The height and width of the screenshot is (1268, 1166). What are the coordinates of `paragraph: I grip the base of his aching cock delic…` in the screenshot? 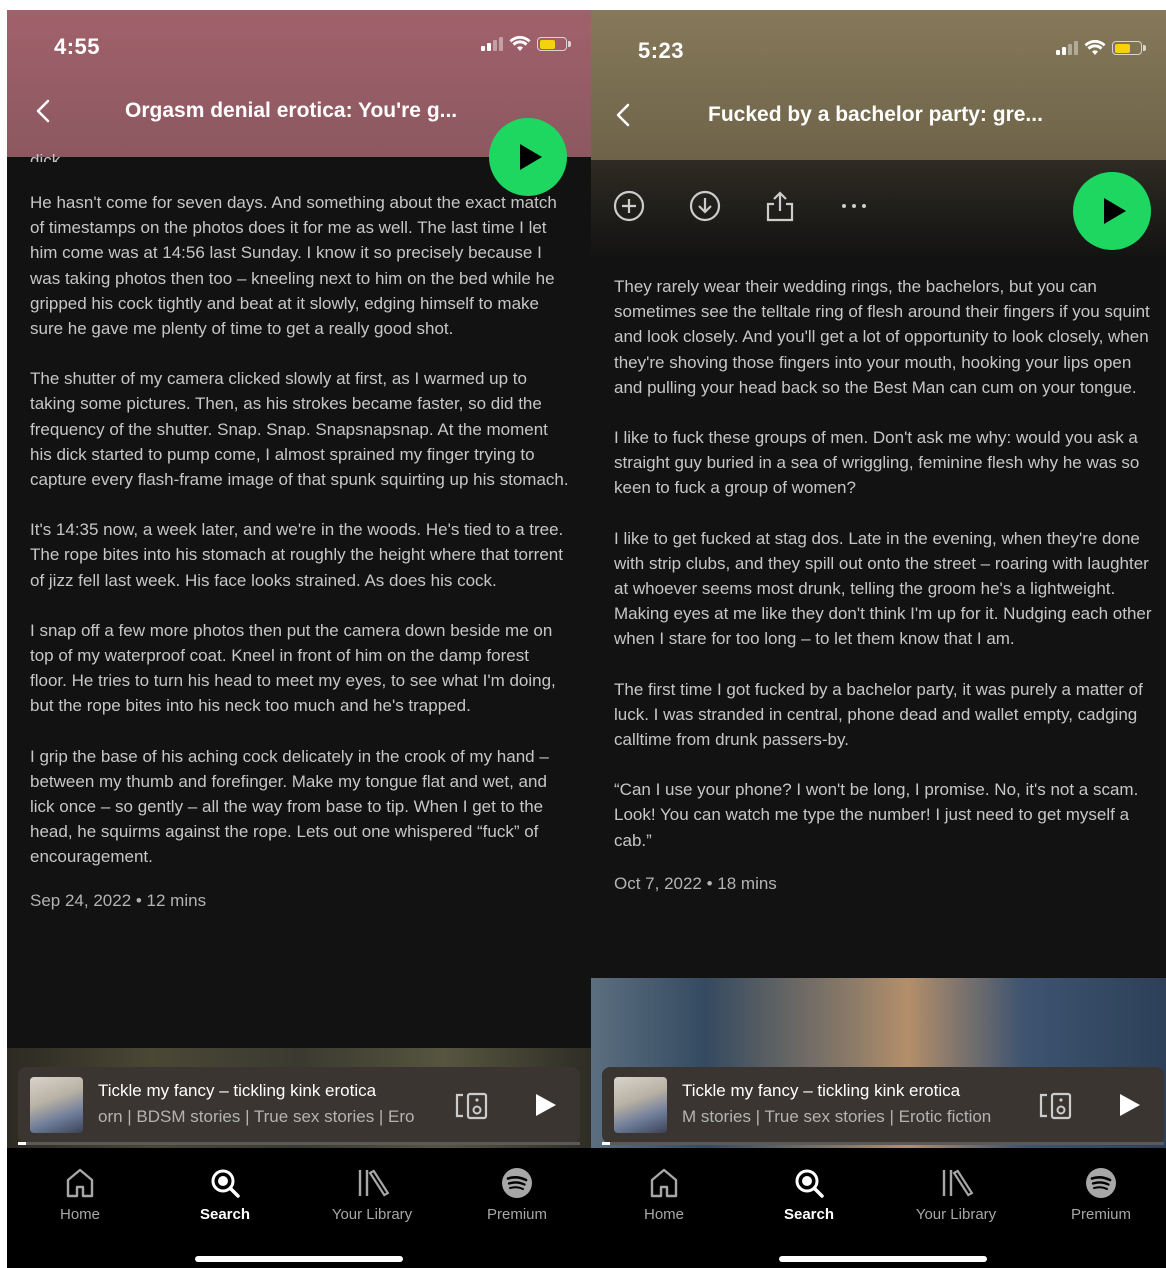 It's located at (289, 806).